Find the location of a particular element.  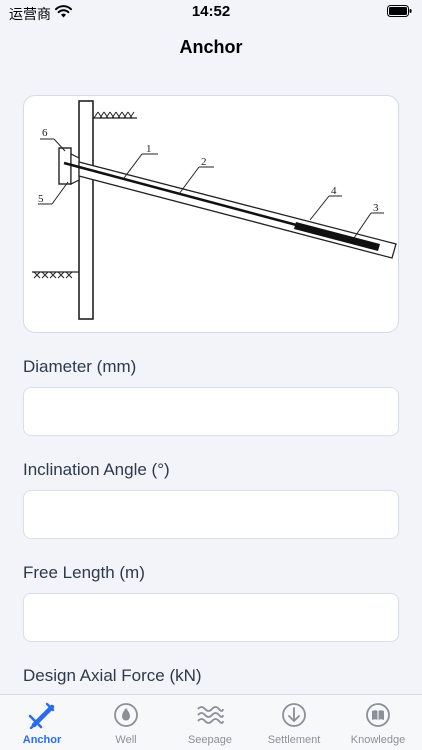

diameter-input is located at coordinates (211, 411).